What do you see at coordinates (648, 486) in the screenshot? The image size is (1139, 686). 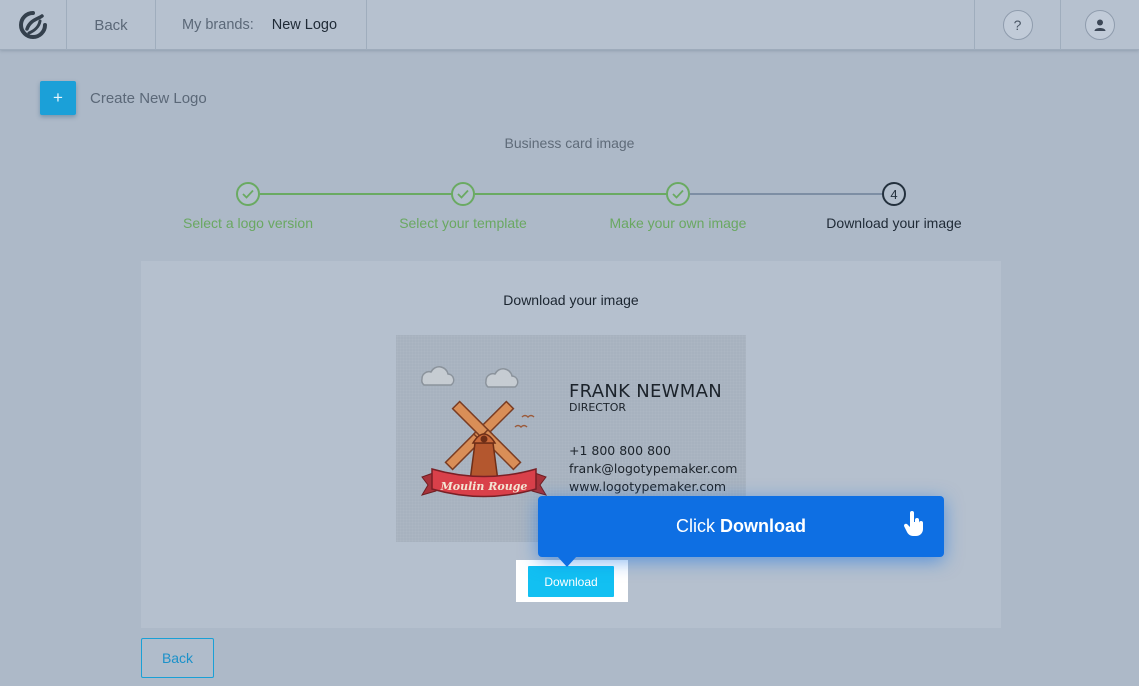 I see `card-website: www.logotypemaker.com` at bounding box center [648, 486].